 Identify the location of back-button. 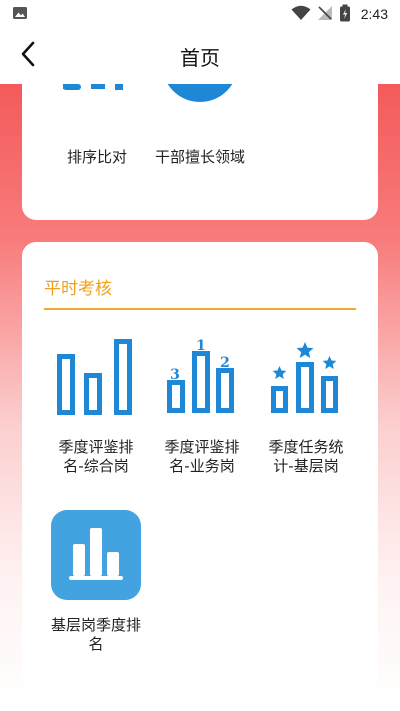
(28, 56).